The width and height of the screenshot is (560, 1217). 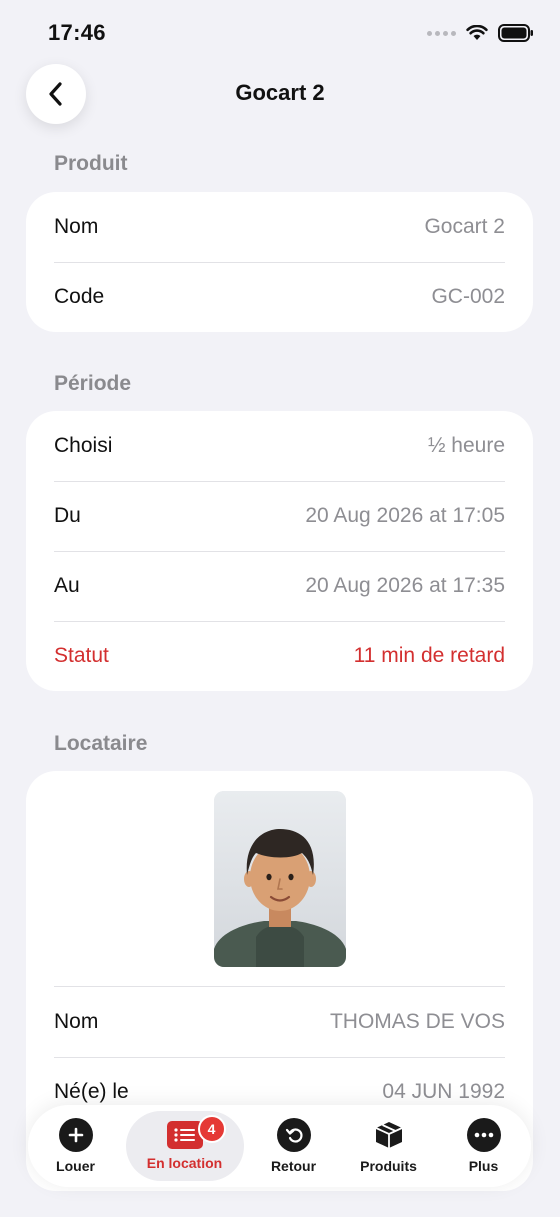 I want to click on signal-dots-icon, so click(x=441, y=33).